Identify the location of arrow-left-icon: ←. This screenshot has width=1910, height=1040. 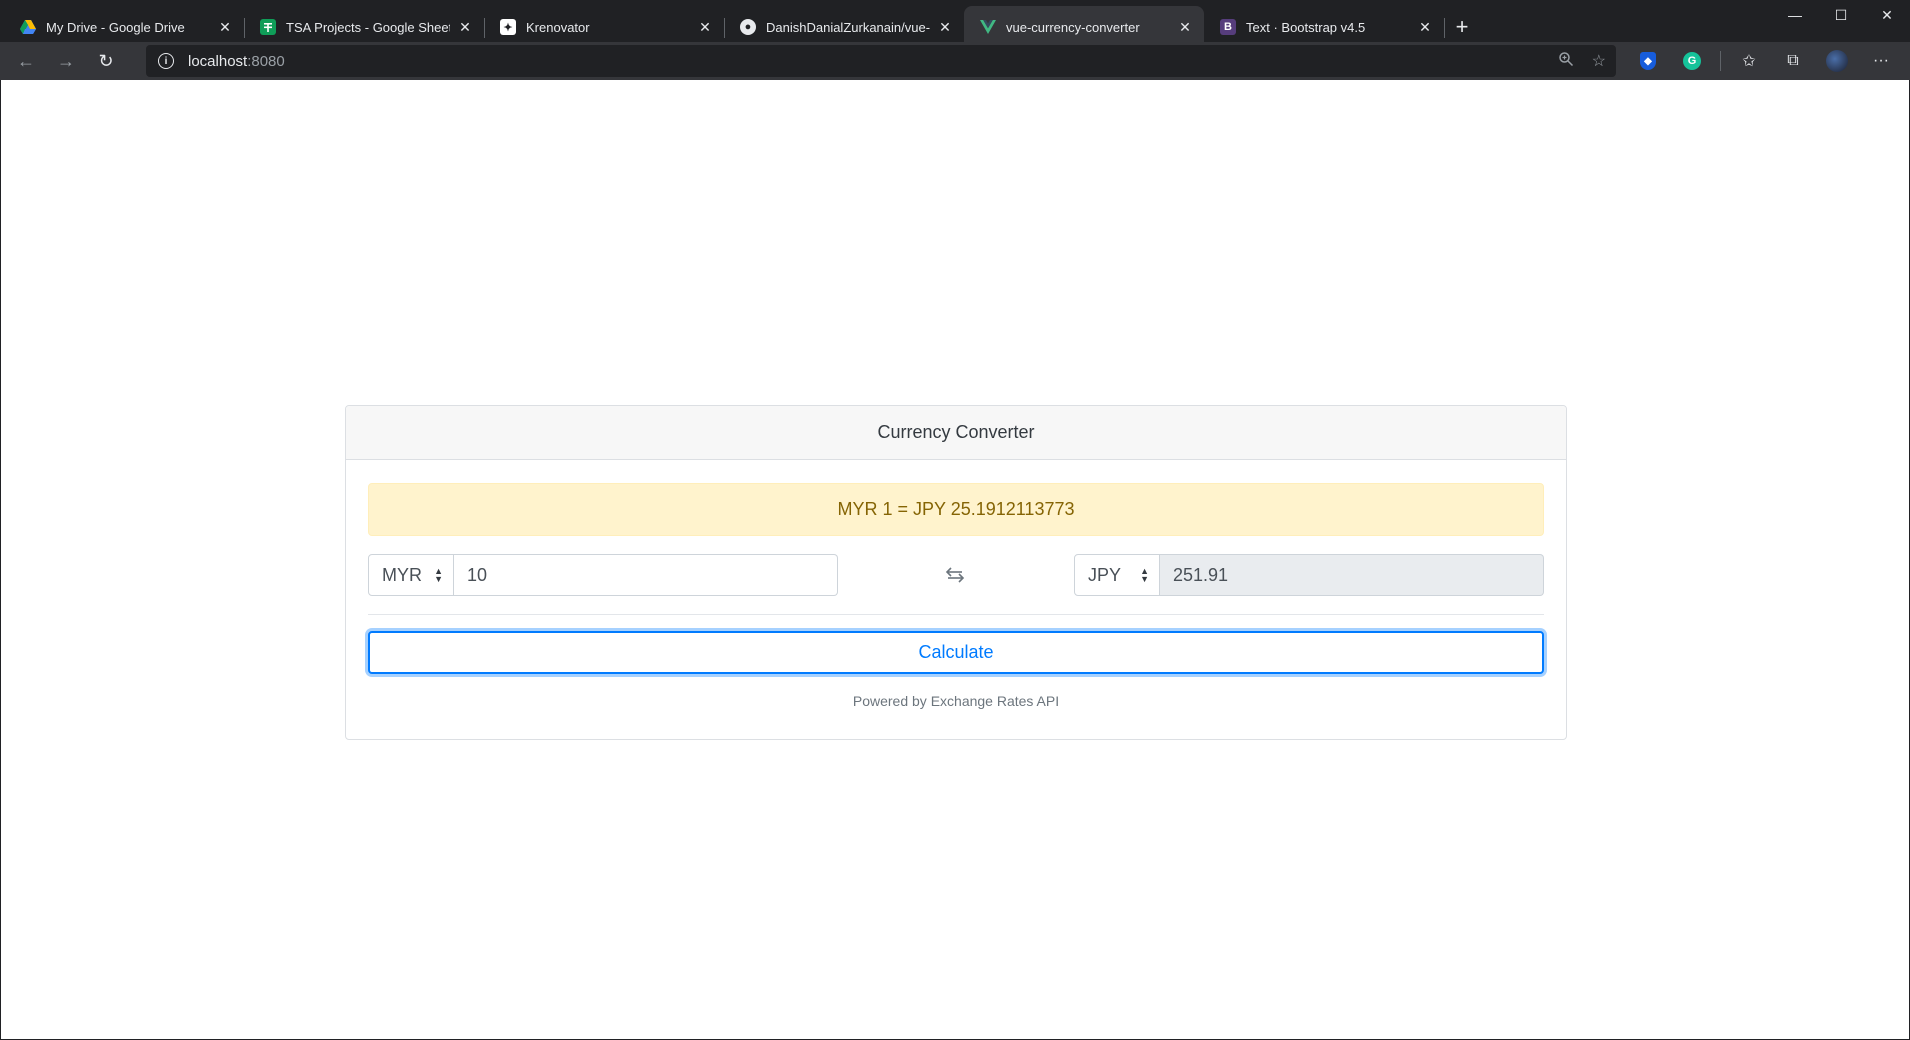
(26, 60).